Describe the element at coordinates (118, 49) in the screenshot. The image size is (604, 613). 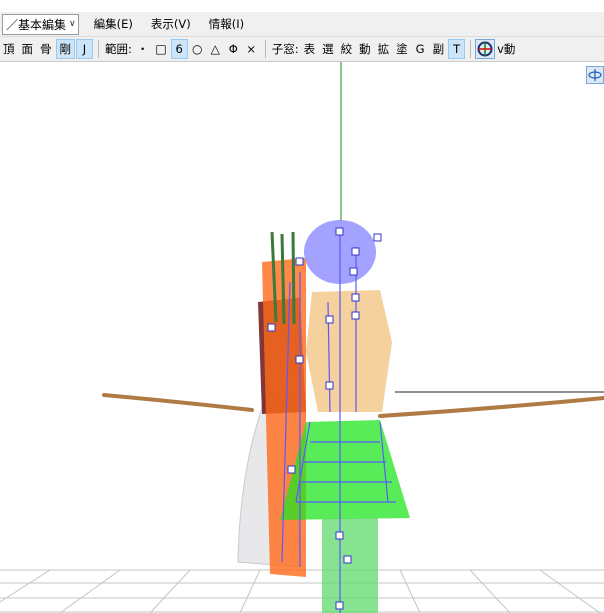
I see `range-label: 範囲:` at that location.